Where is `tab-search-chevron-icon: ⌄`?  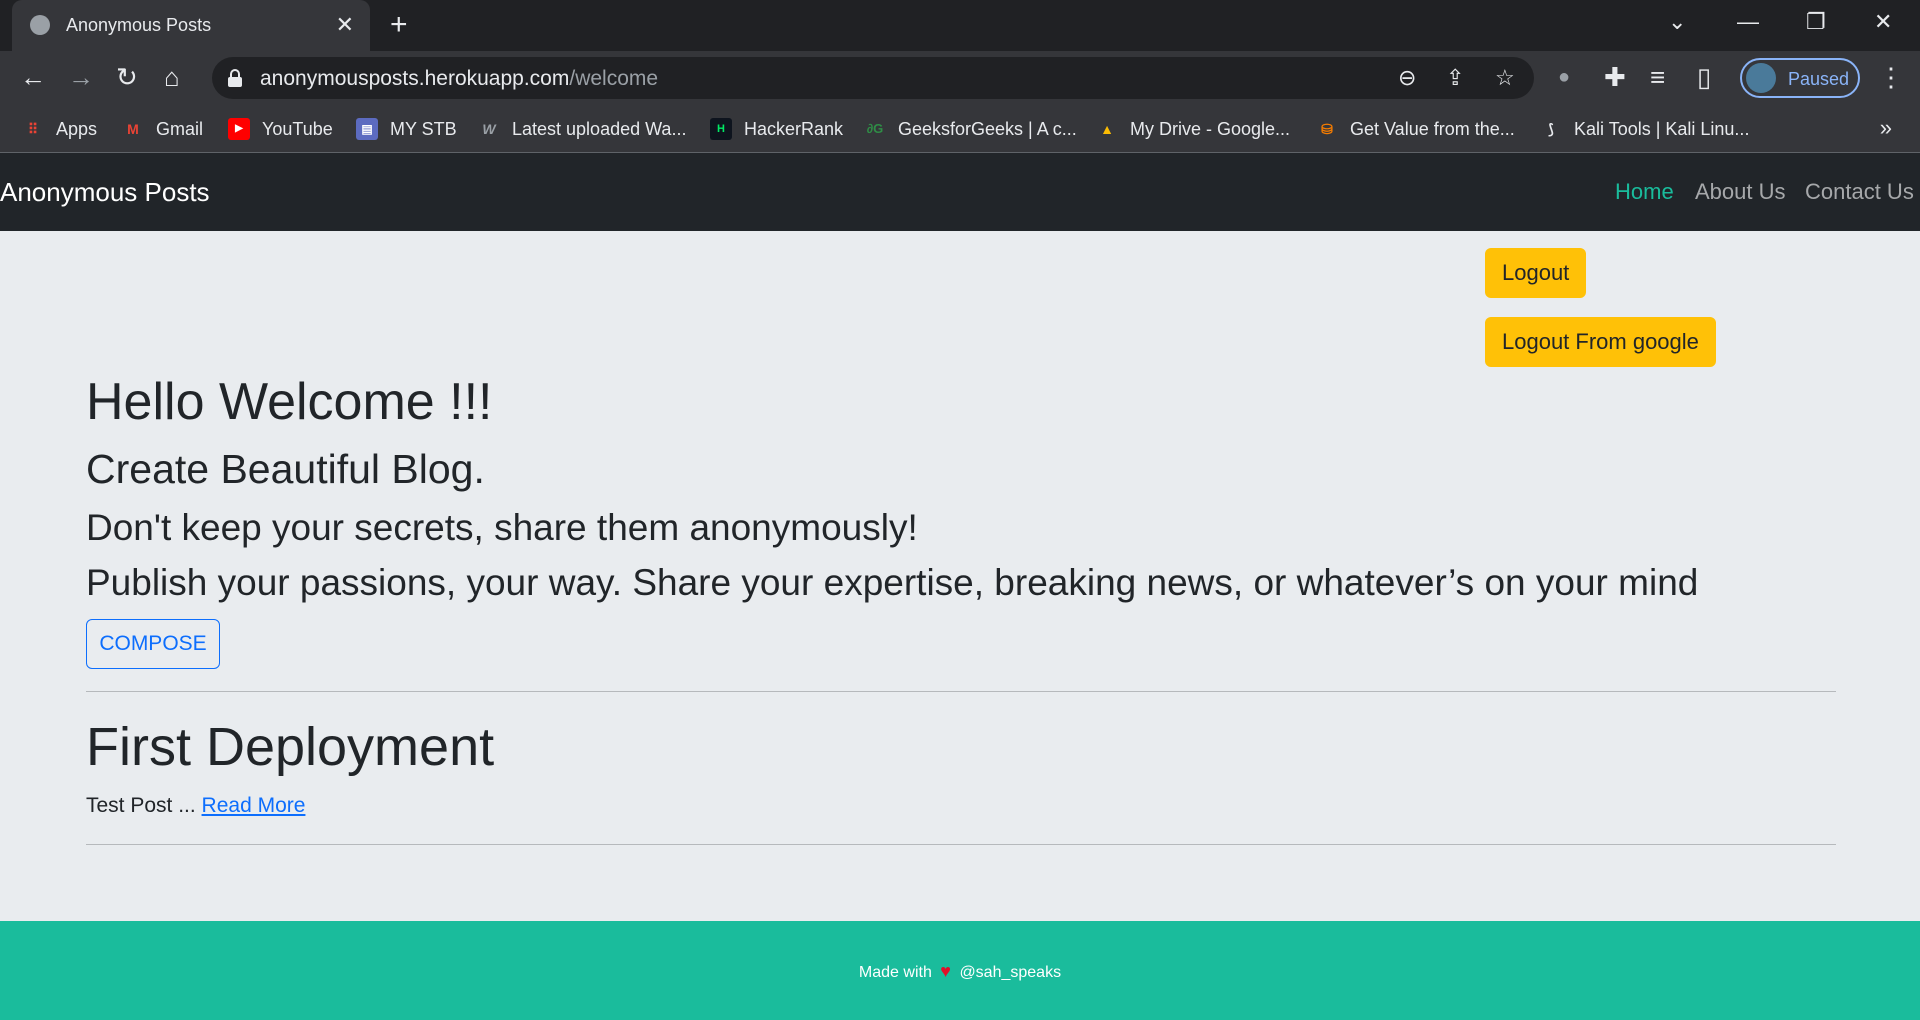
tab-search-chevron-icon: ⌄ is located at coordinates (1677, 22).